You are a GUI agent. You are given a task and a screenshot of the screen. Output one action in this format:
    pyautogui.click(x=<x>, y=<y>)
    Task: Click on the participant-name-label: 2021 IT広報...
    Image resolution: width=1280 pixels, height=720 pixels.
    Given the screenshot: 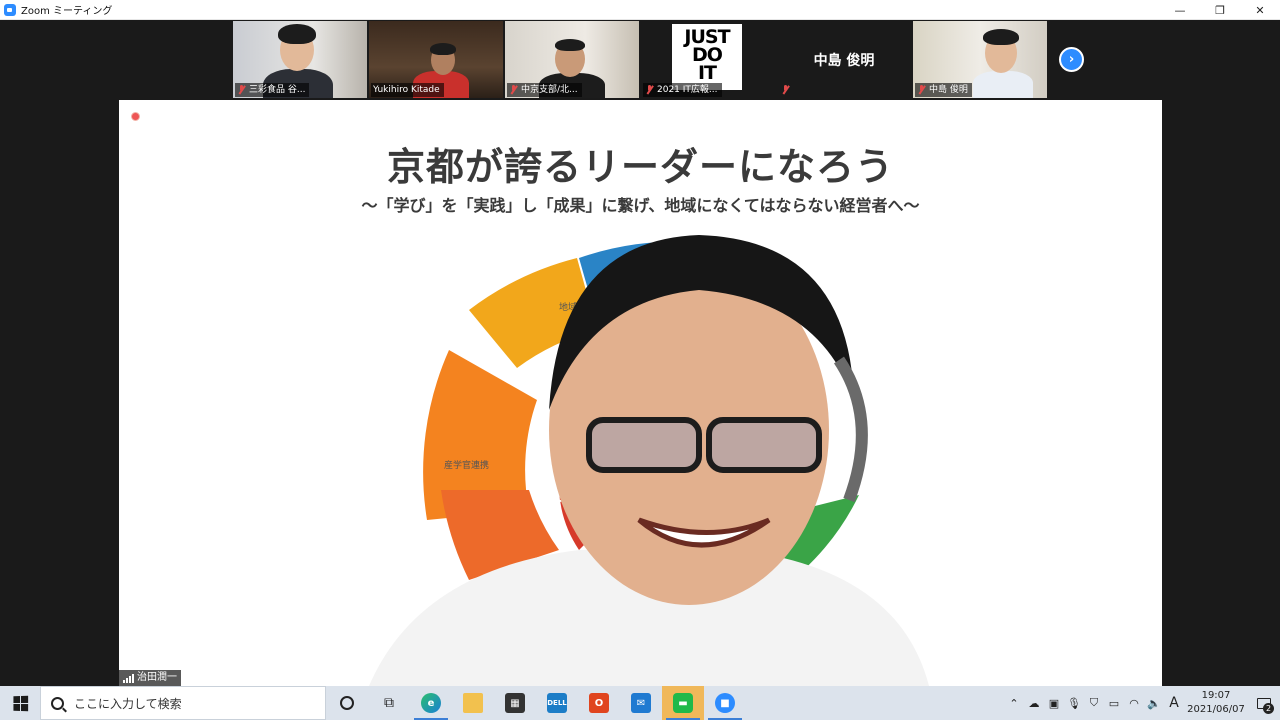 What is the action you would take?
    pyautogui.click(x=682, y=90)
    